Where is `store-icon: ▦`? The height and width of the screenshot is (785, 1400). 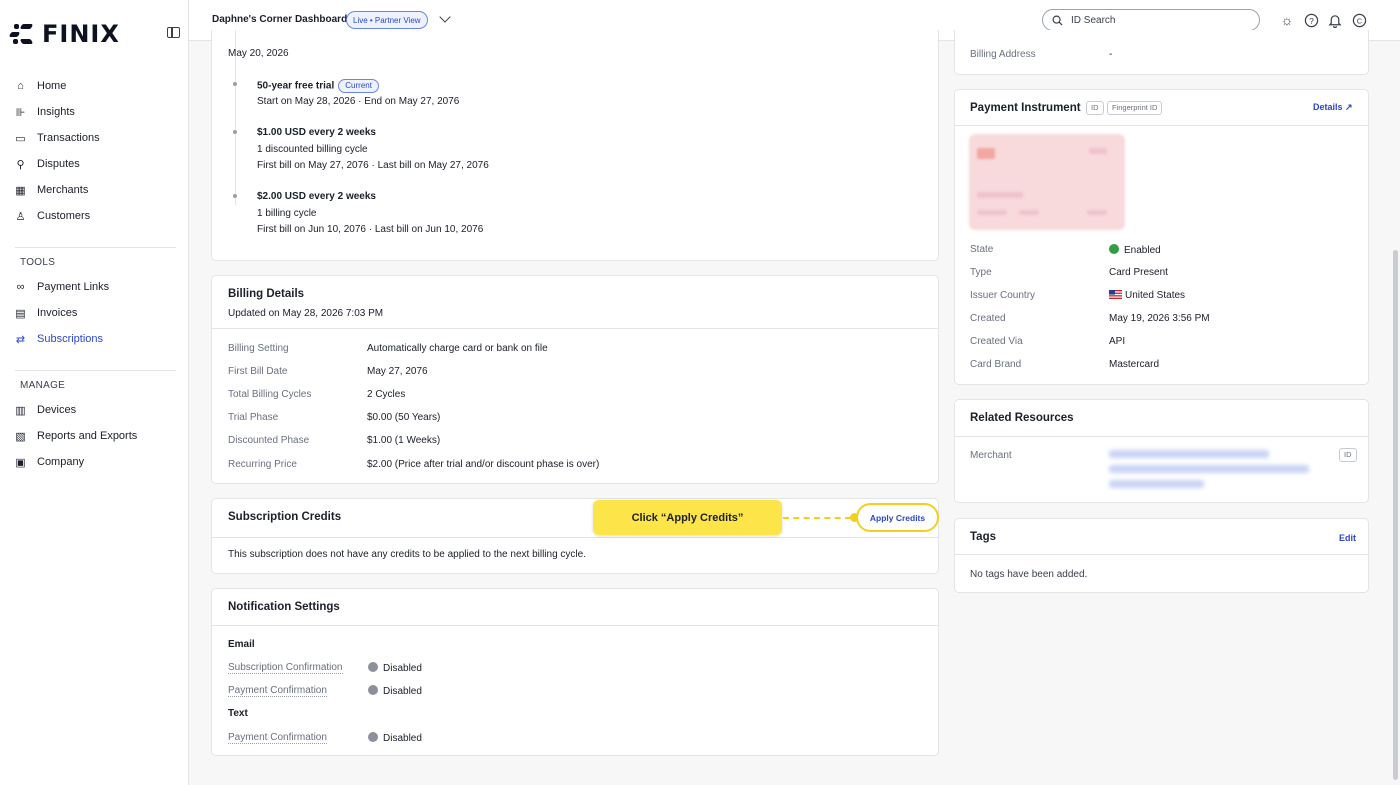
store-icon: ▦ is located at coordinates (20, 190).